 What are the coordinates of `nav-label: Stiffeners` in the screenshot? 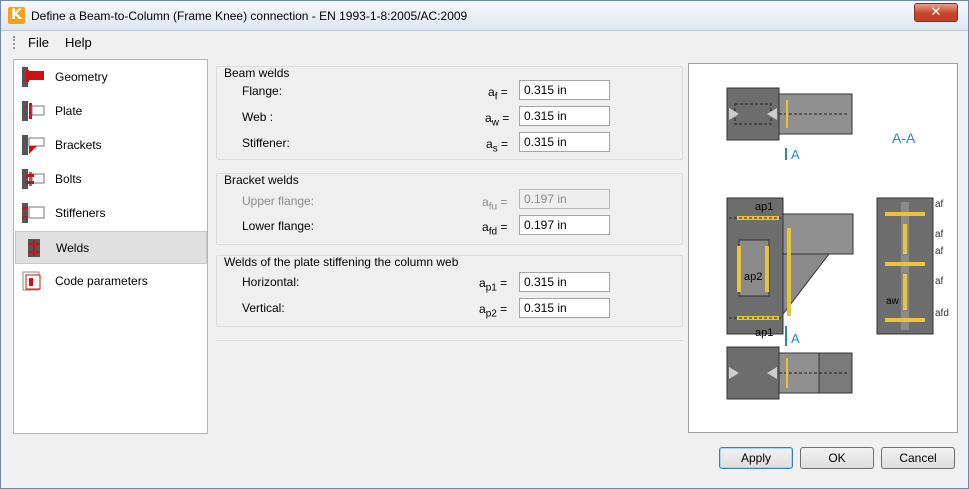 It's located at (80, 213).